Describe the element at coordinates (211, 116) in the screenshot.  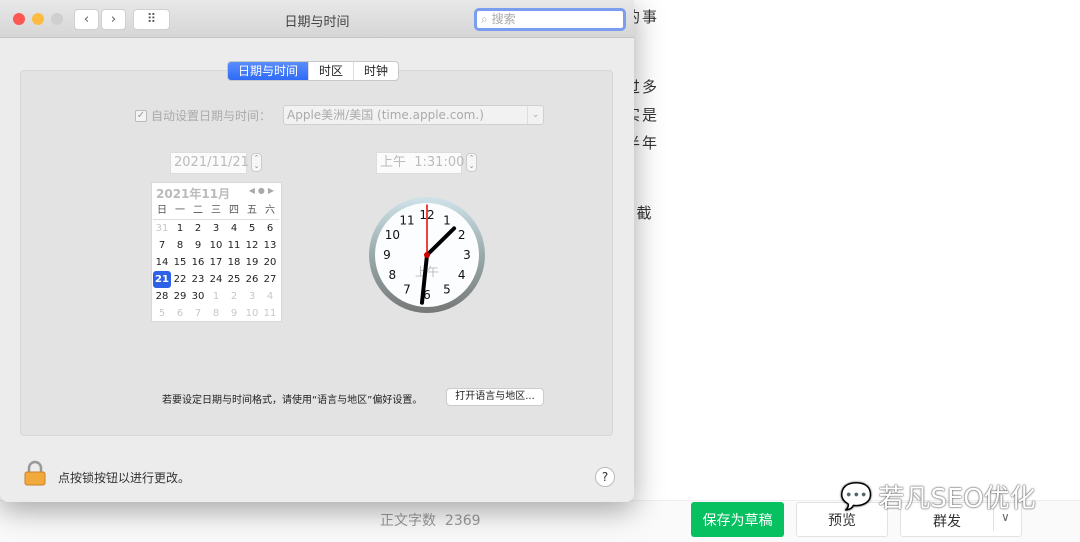
I see `auto-set-label: 自动设置日期与时间：` at that location.